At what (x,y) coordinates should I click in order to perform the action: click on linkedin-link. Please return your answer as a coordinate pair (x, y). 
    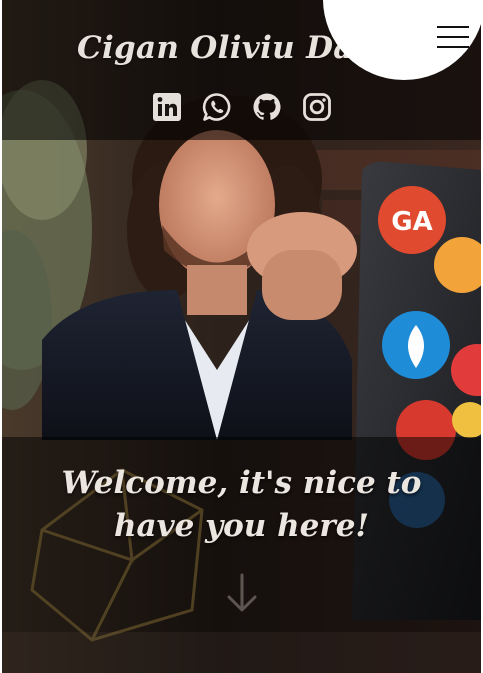
    Looking at the image, I should click on (167, 107).